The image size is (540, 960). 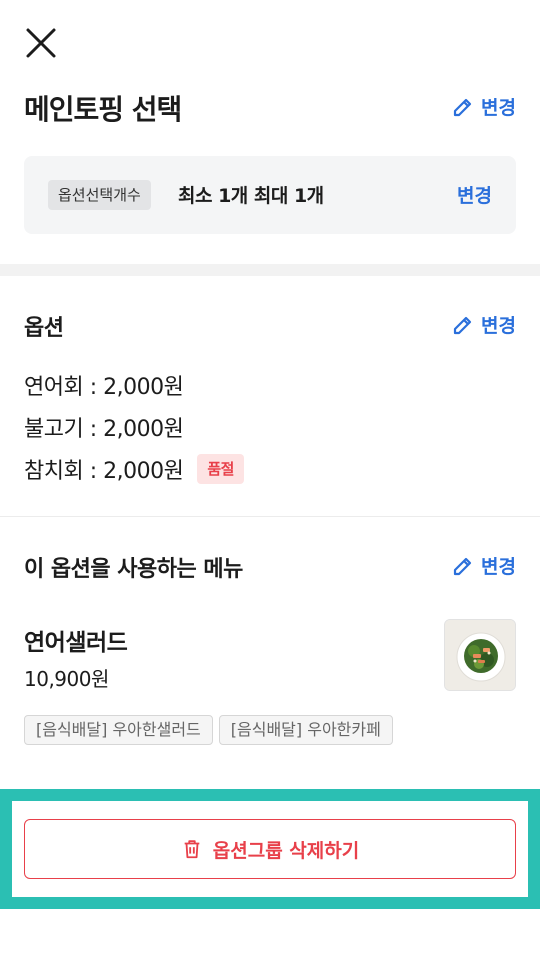 I want to click on menu-price: 10,900원, so click(x=66, y=679).